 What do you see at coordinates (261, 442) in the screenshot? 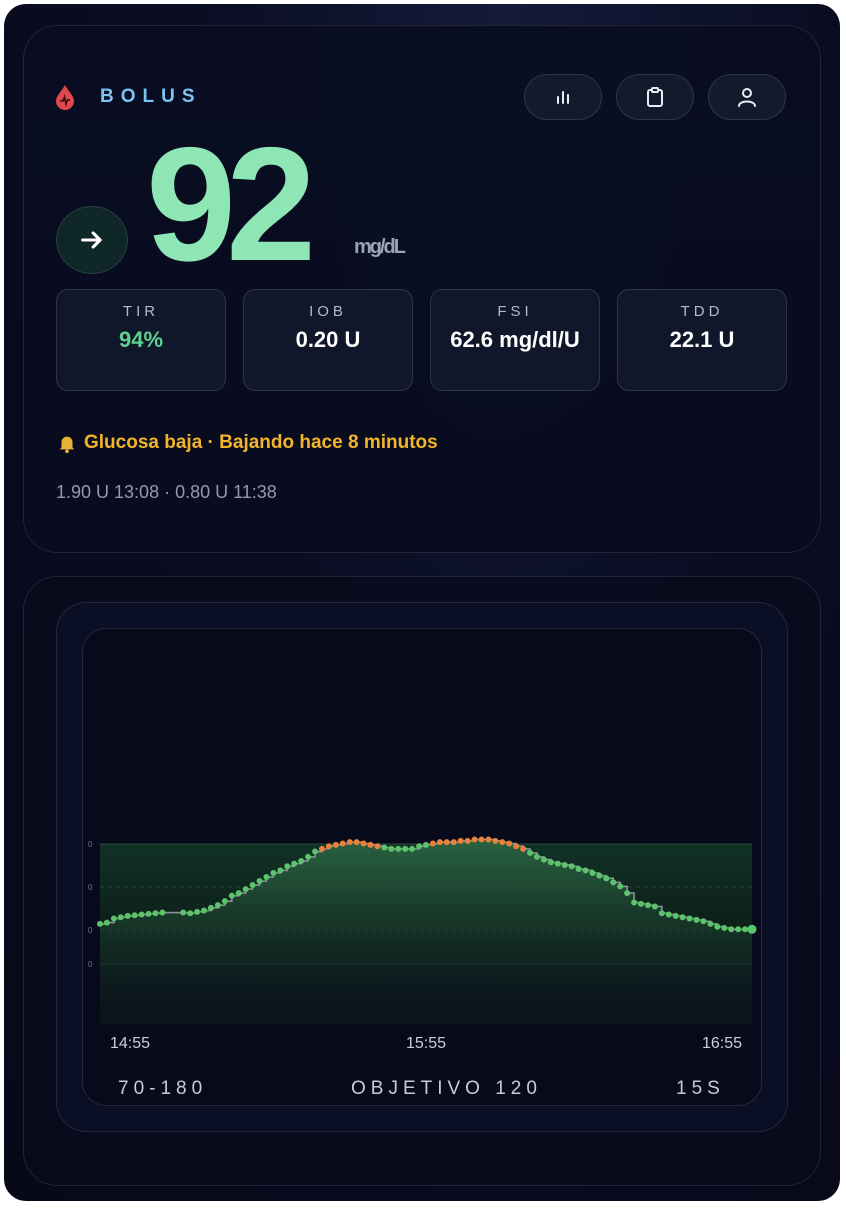
I see `alert-text: Glucosa baja · Bajando hace 8 minutos` at bounding box center [261, 442].